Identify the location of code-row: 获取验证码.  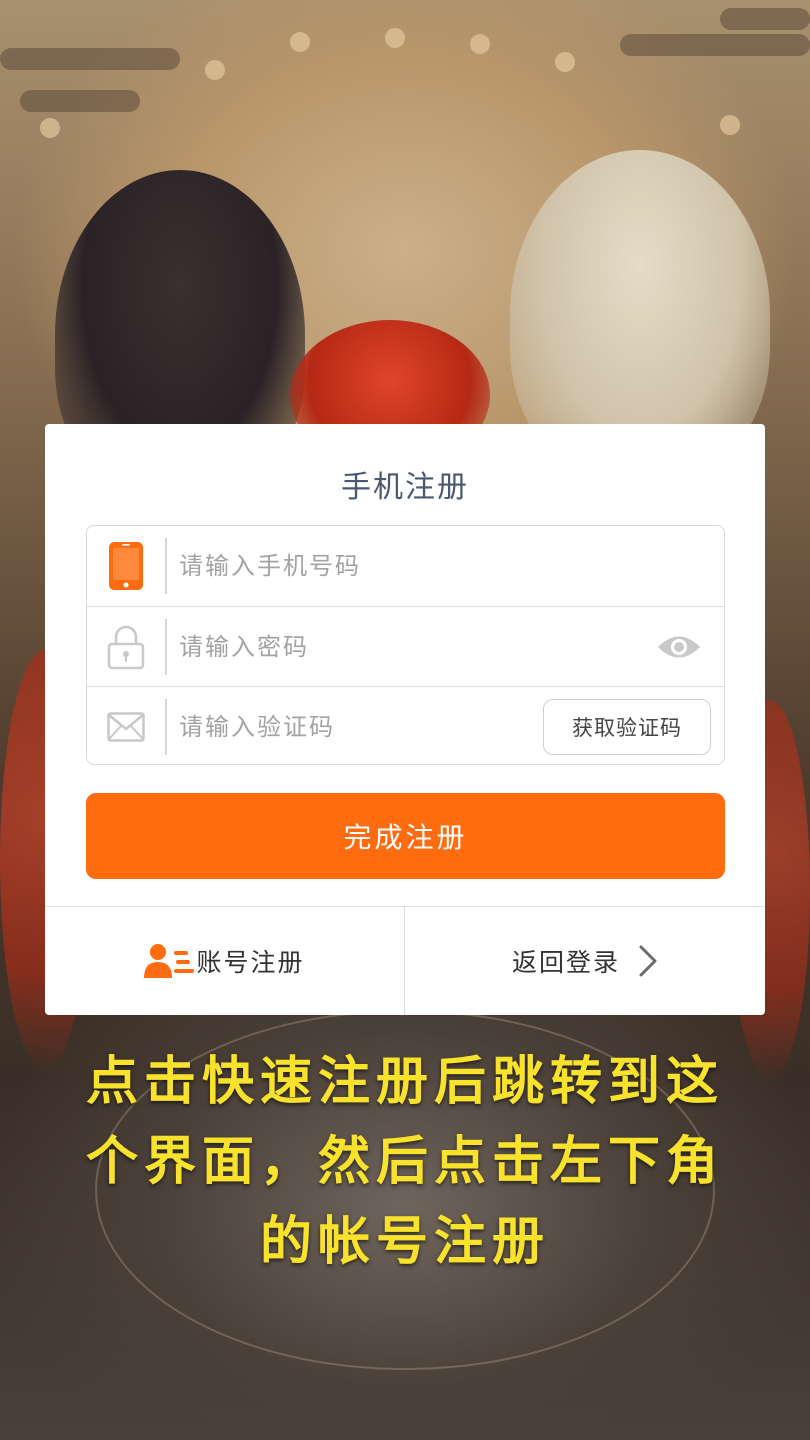
(405, 726).